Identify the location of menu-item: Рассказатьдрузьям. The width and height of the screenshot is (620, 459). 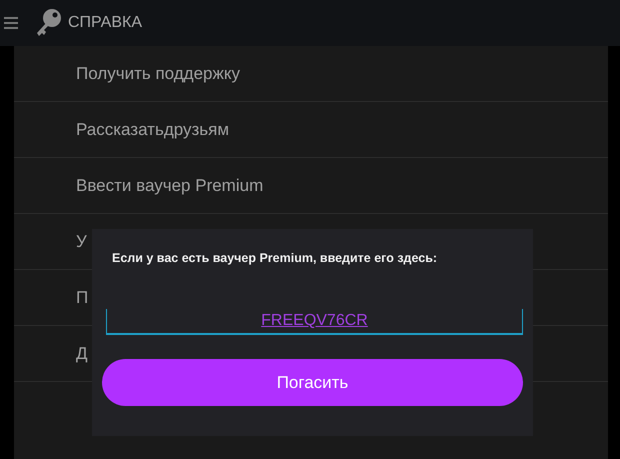
(311, 130).